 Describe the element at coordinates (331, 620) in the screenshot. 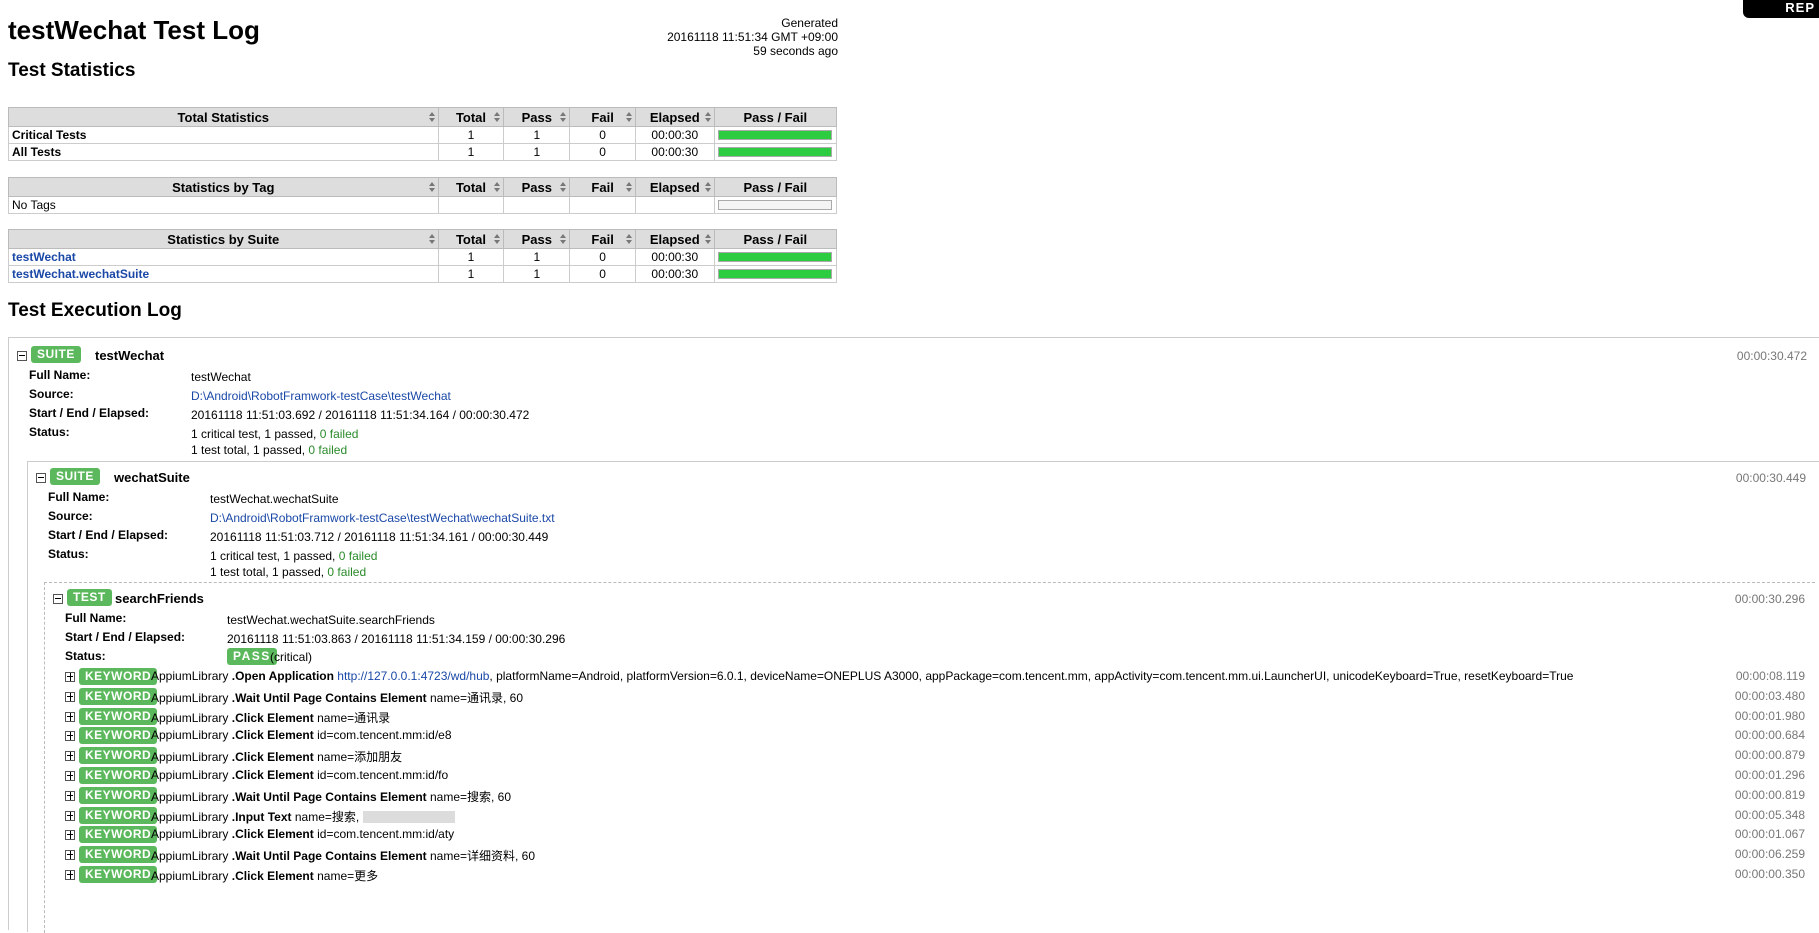

I see `test-full-name: testWechat.wechatSuite.searchFriends` at that location.